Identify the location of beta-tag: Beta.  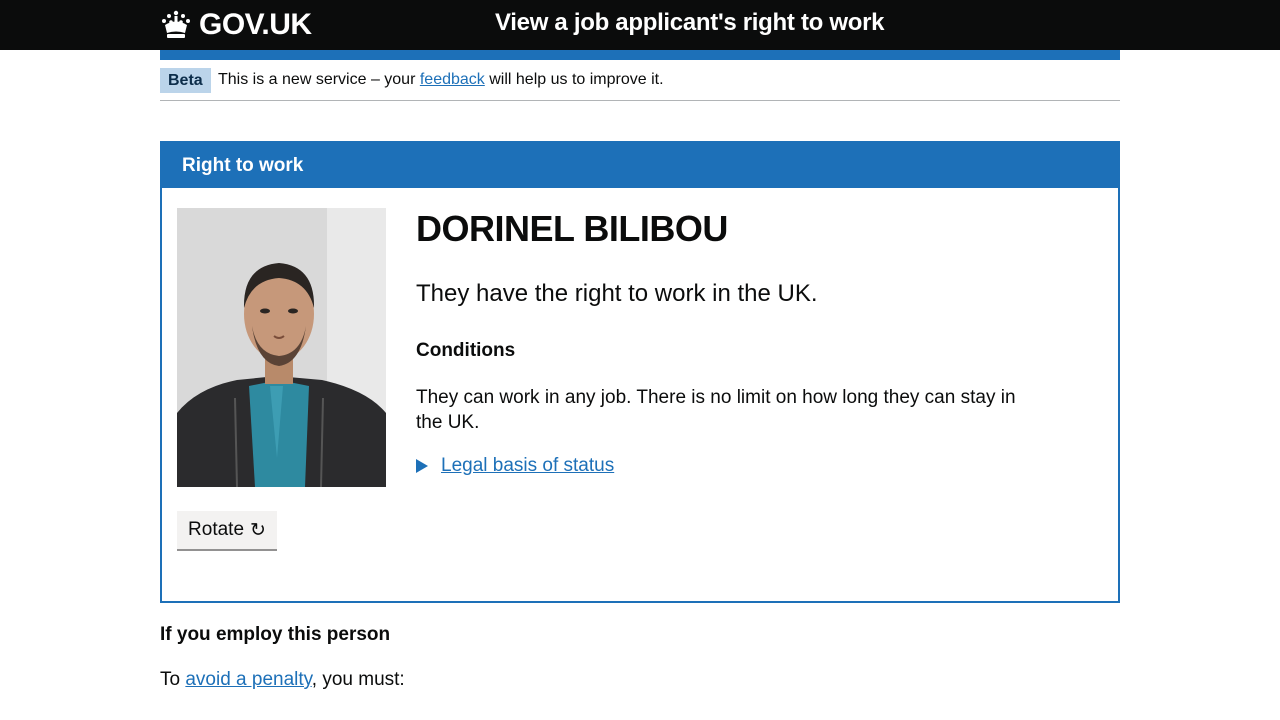
(185, 80).